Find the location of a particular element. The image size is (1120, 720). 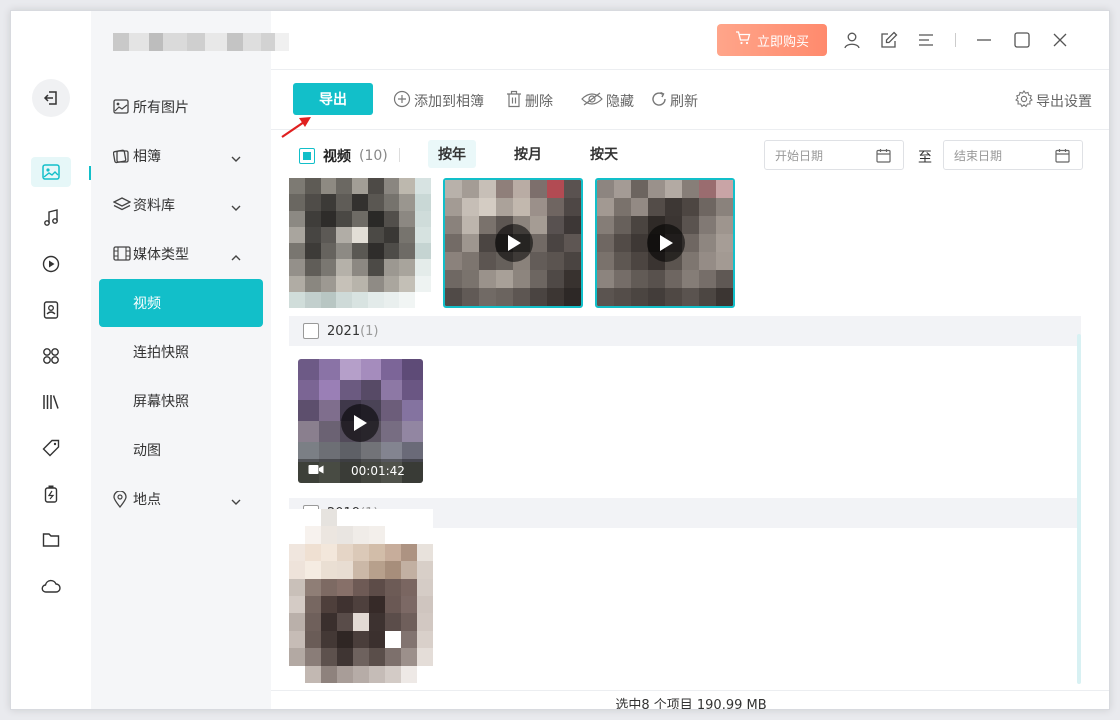

end-date-field: 结束日期 is located at coordinates (1013, 155).